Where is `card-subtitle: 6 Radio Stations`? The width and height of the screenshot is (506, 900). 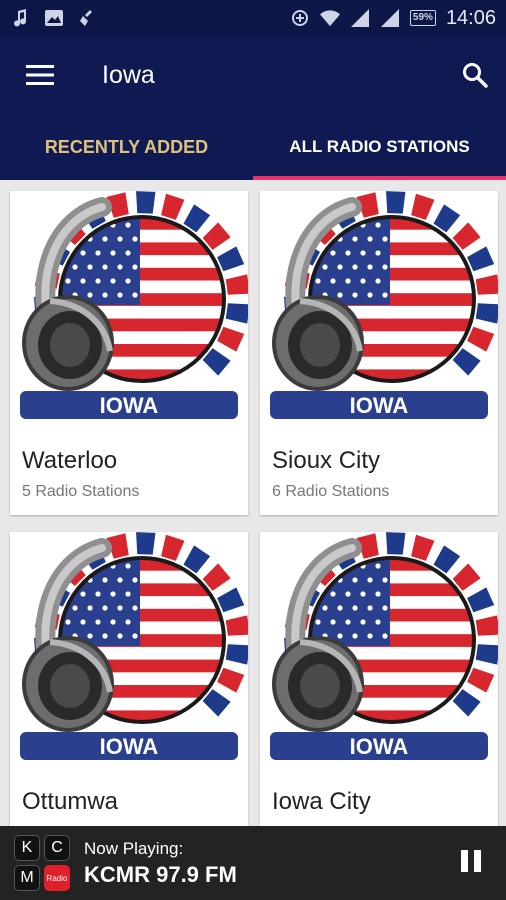
card-subtitle: 6 Radio Stations is located at coordinates (331, 491).